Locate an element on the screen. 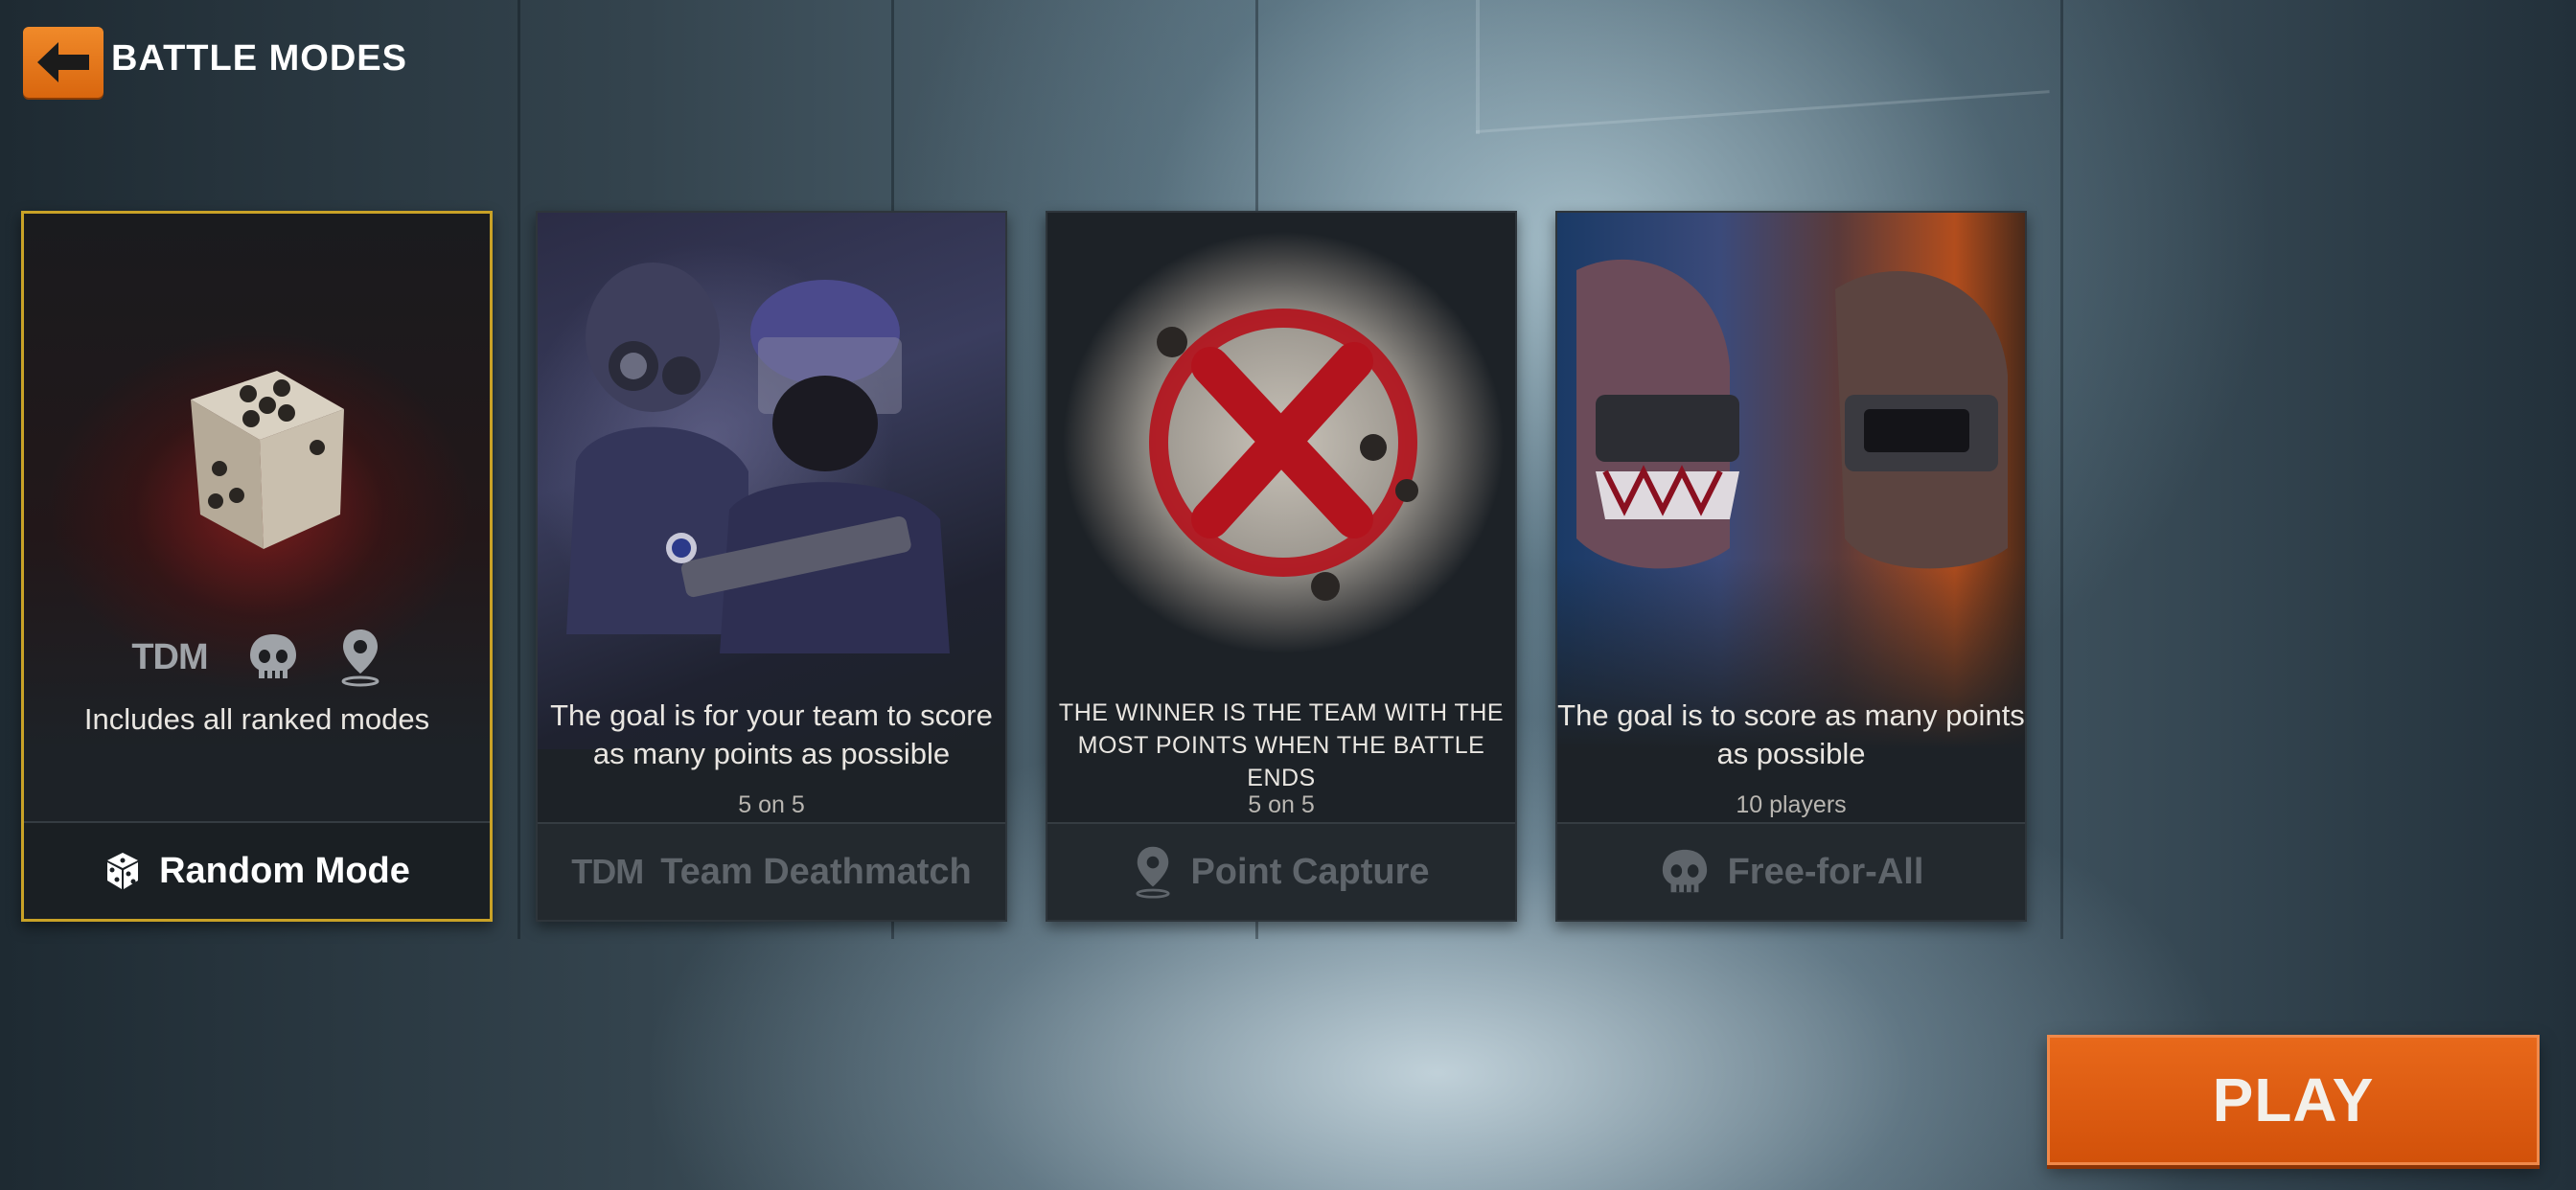 The image size is (2576, 1190). back-button is located at coordinates (63, 62).